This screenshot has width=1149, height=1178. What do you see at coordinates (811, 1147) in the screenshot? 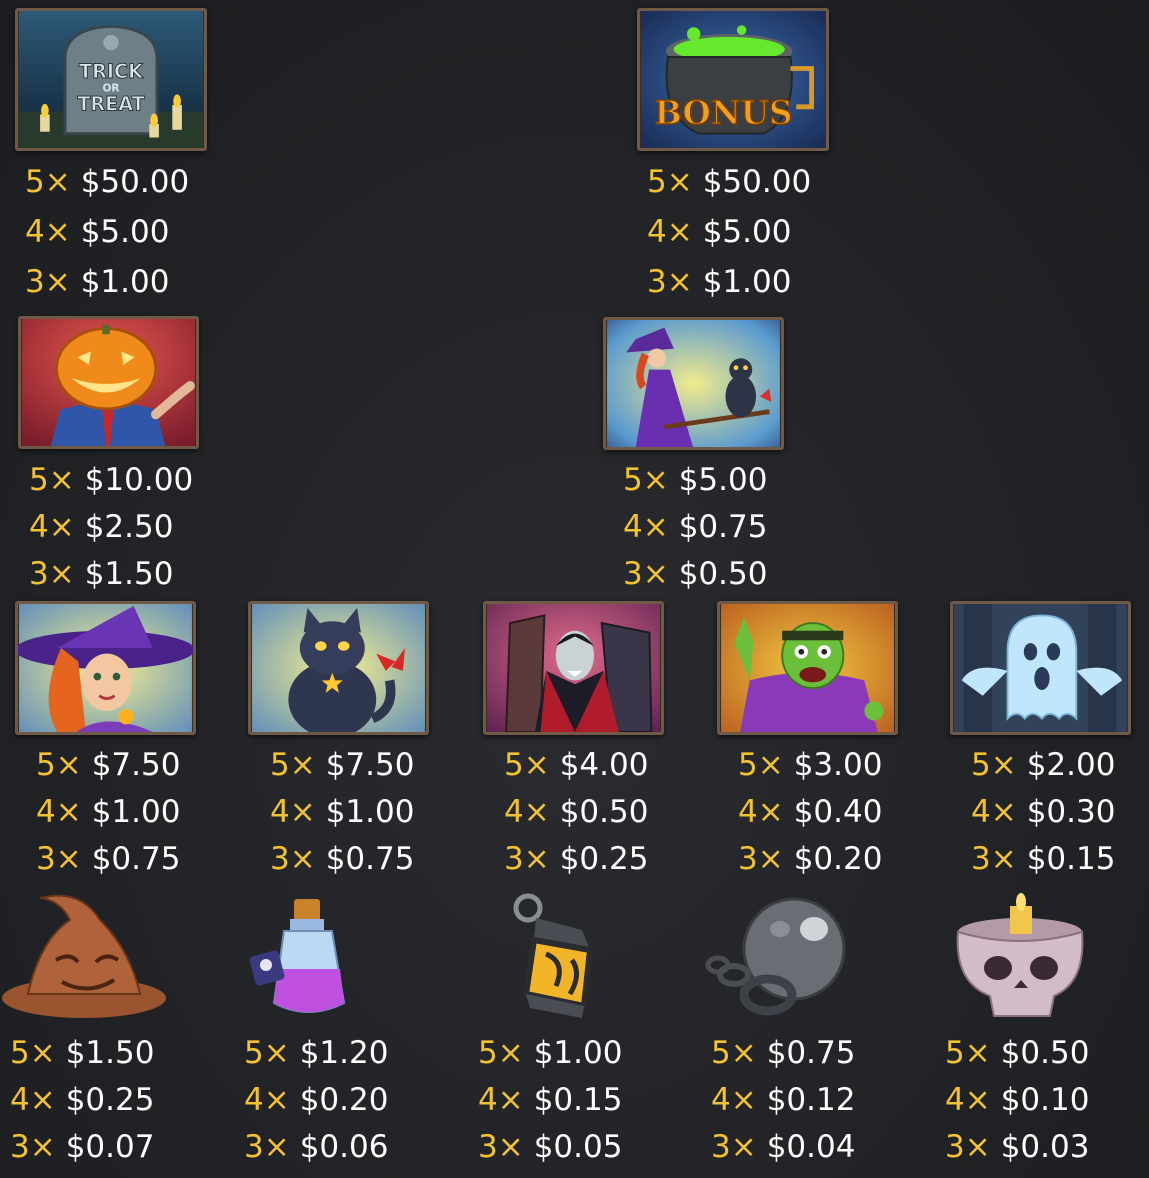
I see `pay-amount: $0.04` at bounding box center [811, 1147].